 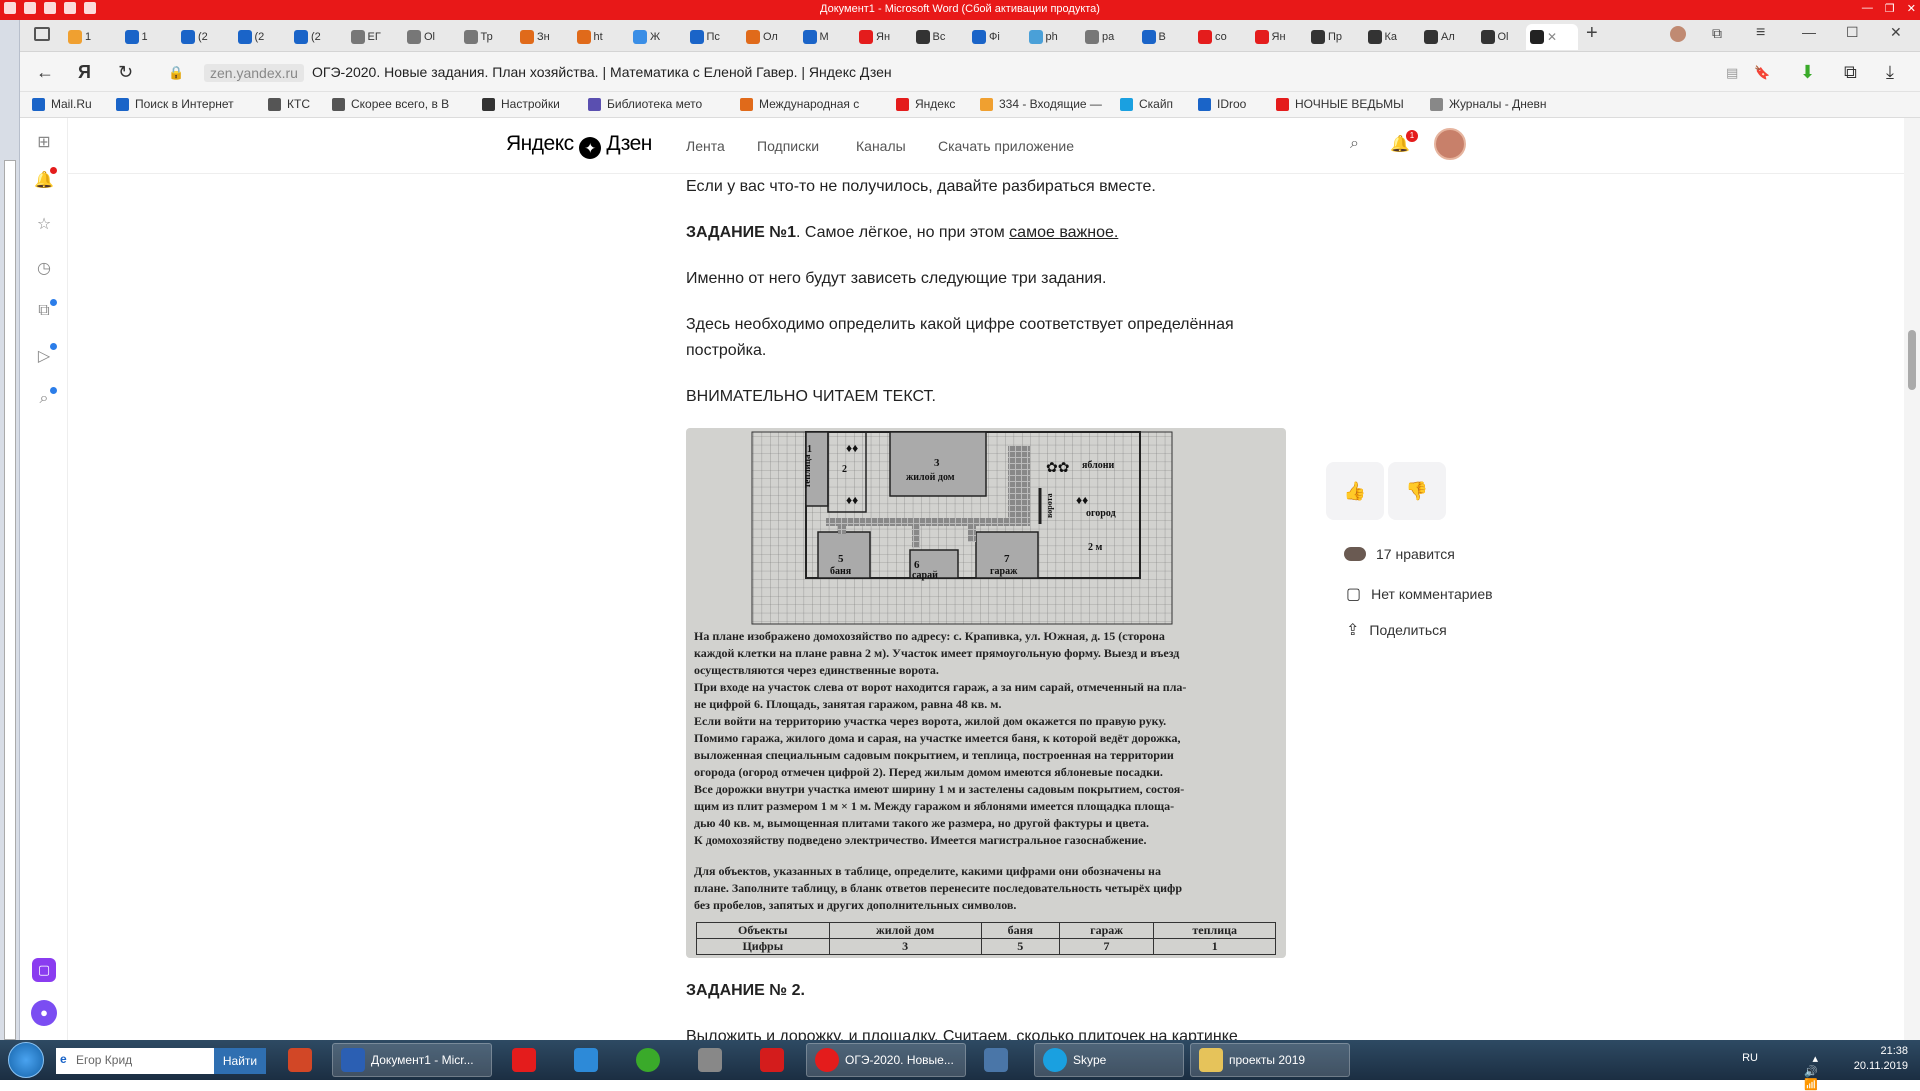 What do you see at coordinates (816, 37) in the screenshot?
I see `browser-tab: М` at bounding box center [816, 37].